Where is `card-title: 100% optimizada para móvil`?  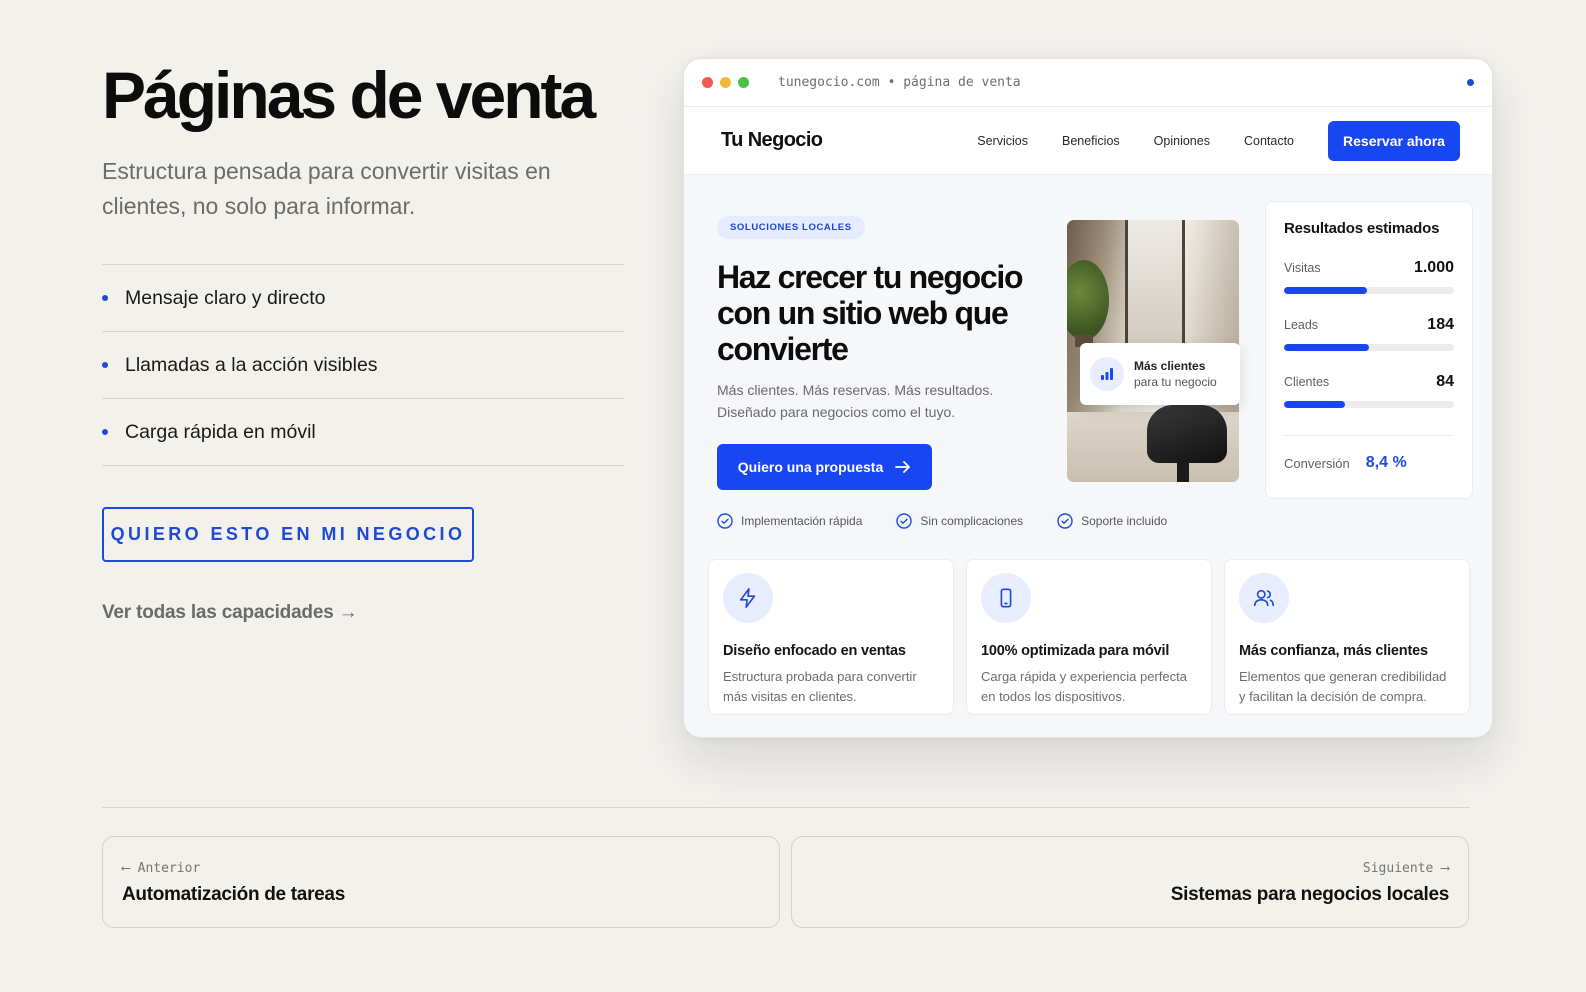 card-title: 100% optimizada para móvil is located at coordinates (1075, 651).